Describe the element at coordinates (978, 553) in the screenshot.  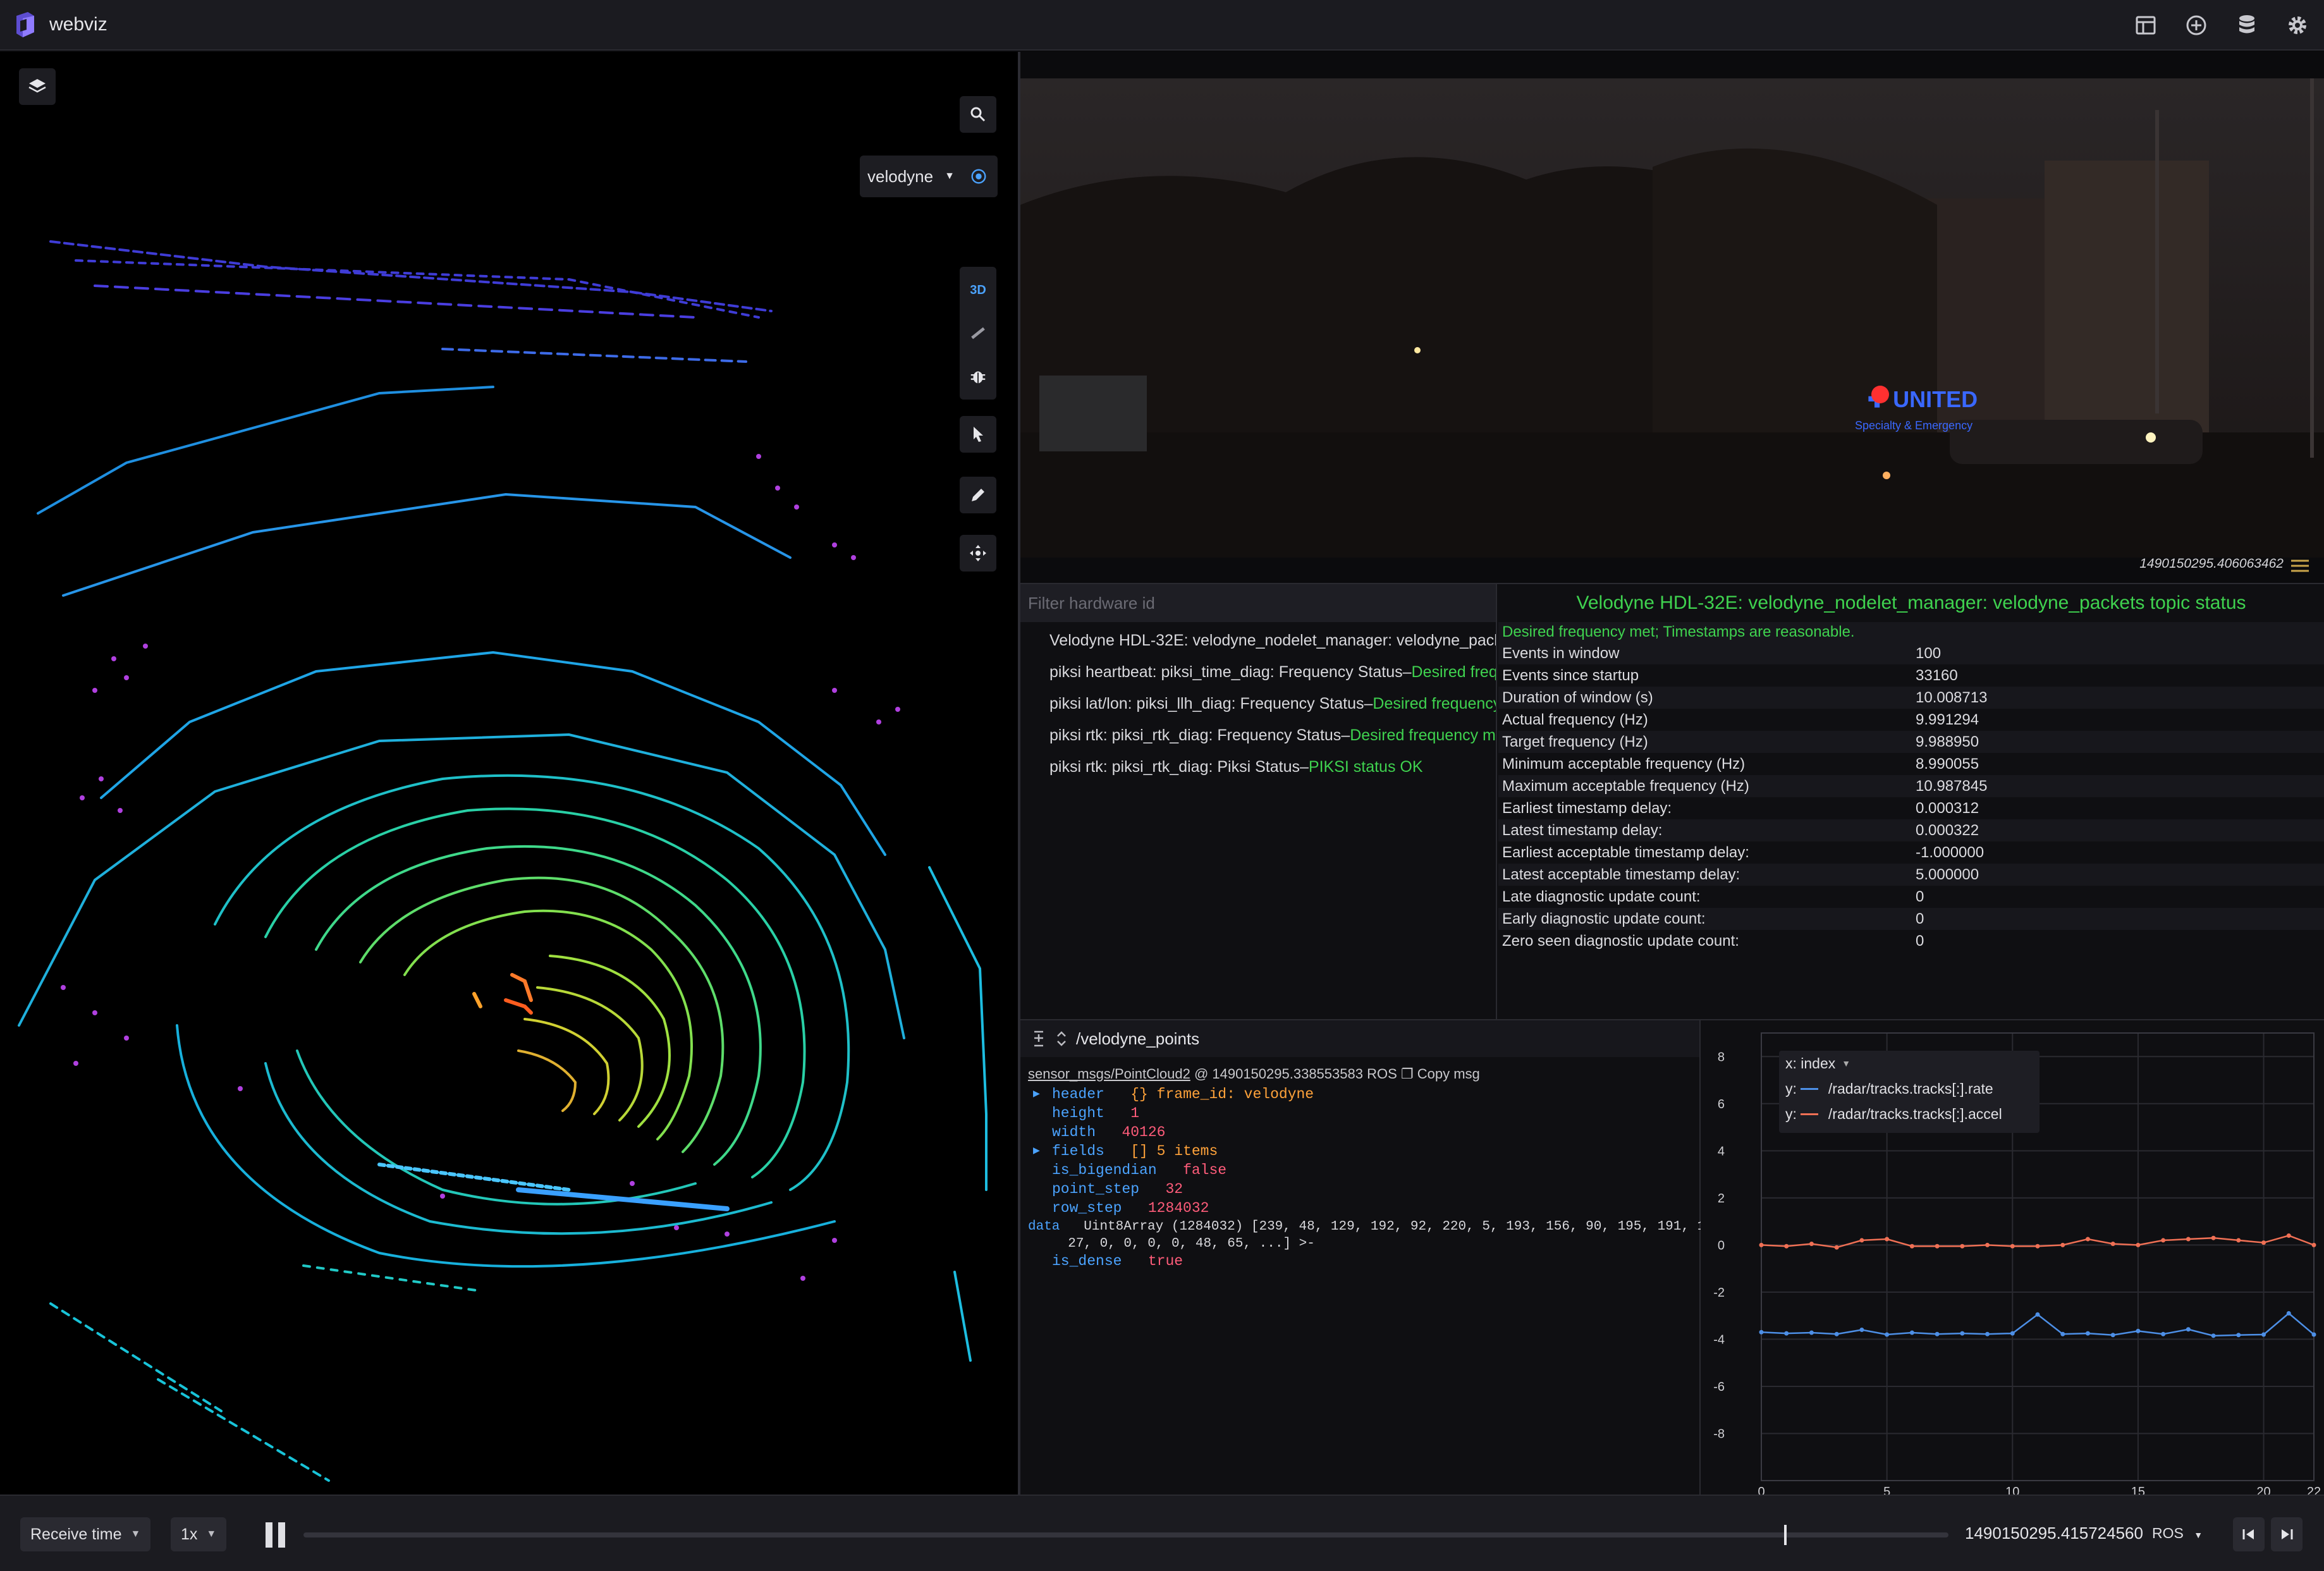
I see `move-tool-button` at that location.